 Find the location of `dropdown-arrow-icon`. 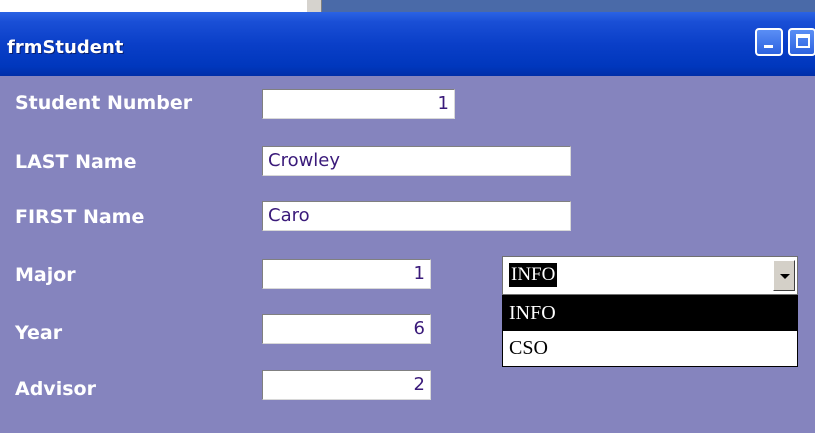

dropdown-arrow-icon is located at coordinates (785, 276).